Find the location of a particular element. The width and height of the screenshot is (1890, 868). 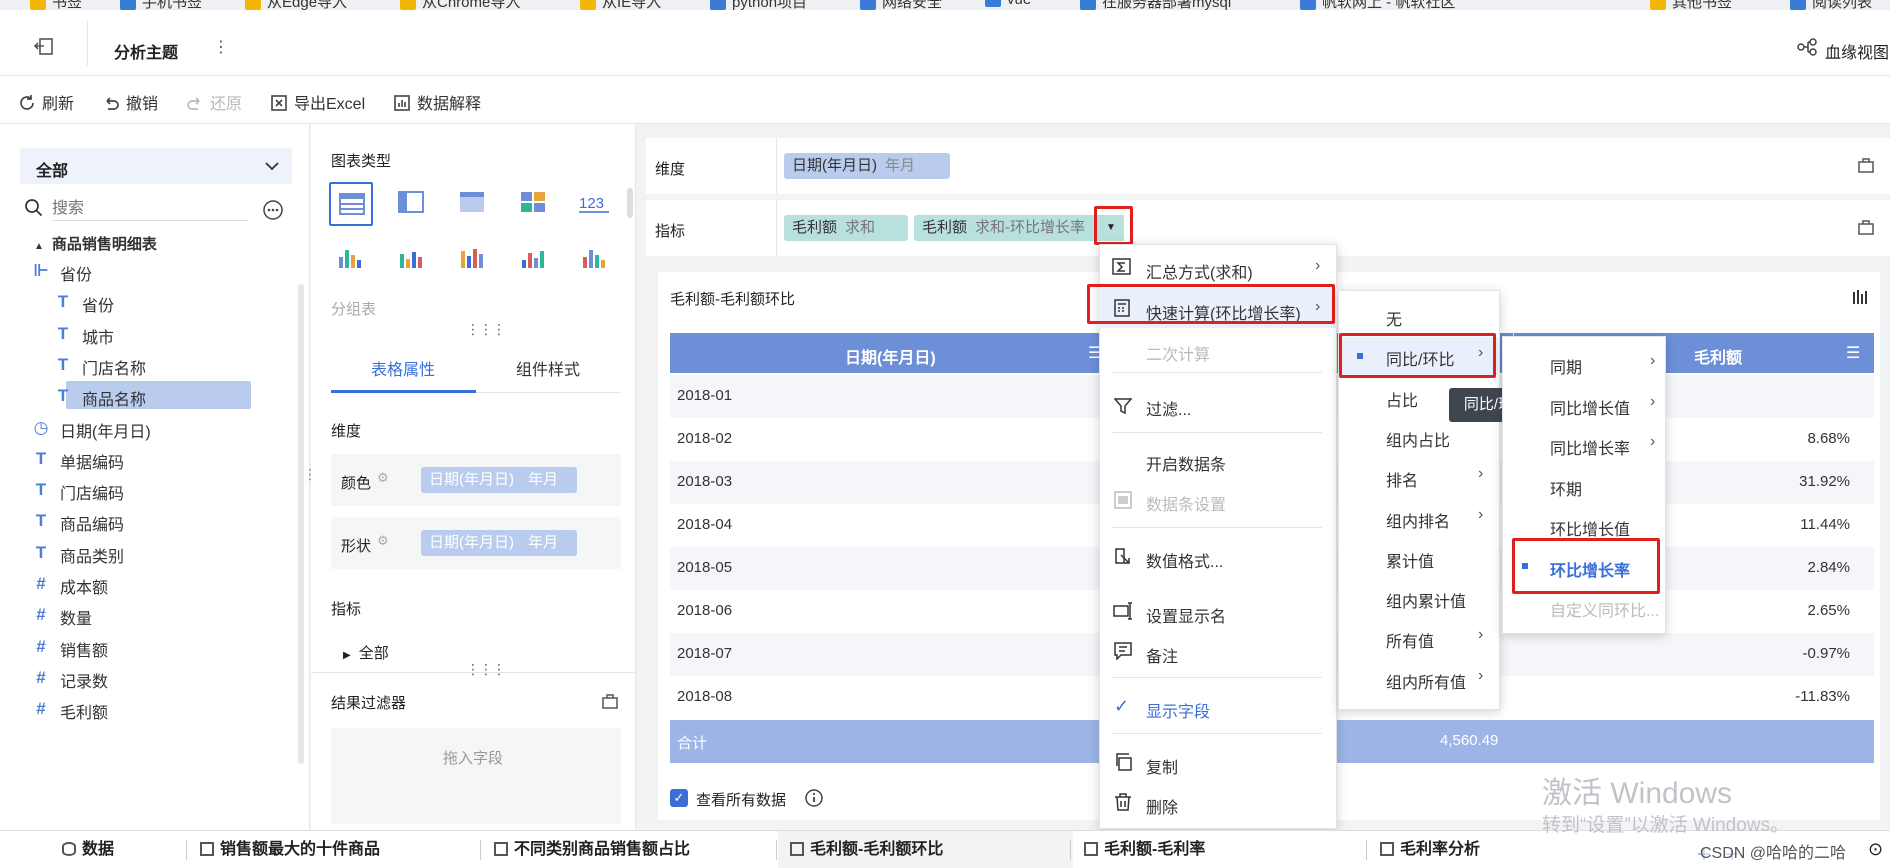

submenu-item: 同比增长率 is located at coordinates (1590, 447).